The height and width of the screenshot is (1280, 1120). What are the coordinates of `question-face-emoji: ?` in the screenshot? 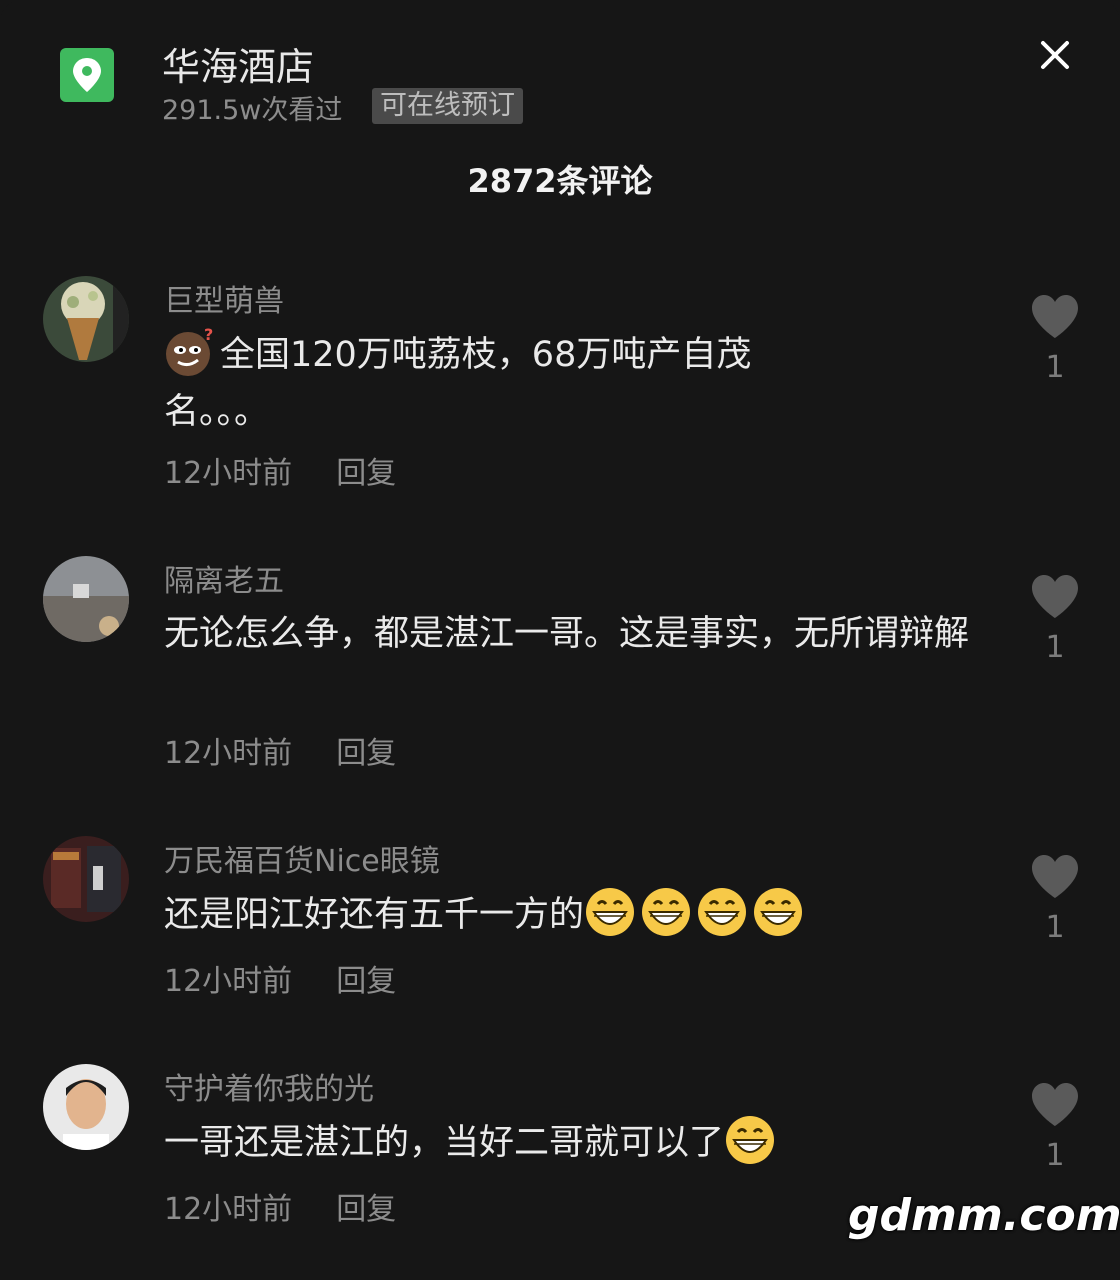 It's located at (190, 351).